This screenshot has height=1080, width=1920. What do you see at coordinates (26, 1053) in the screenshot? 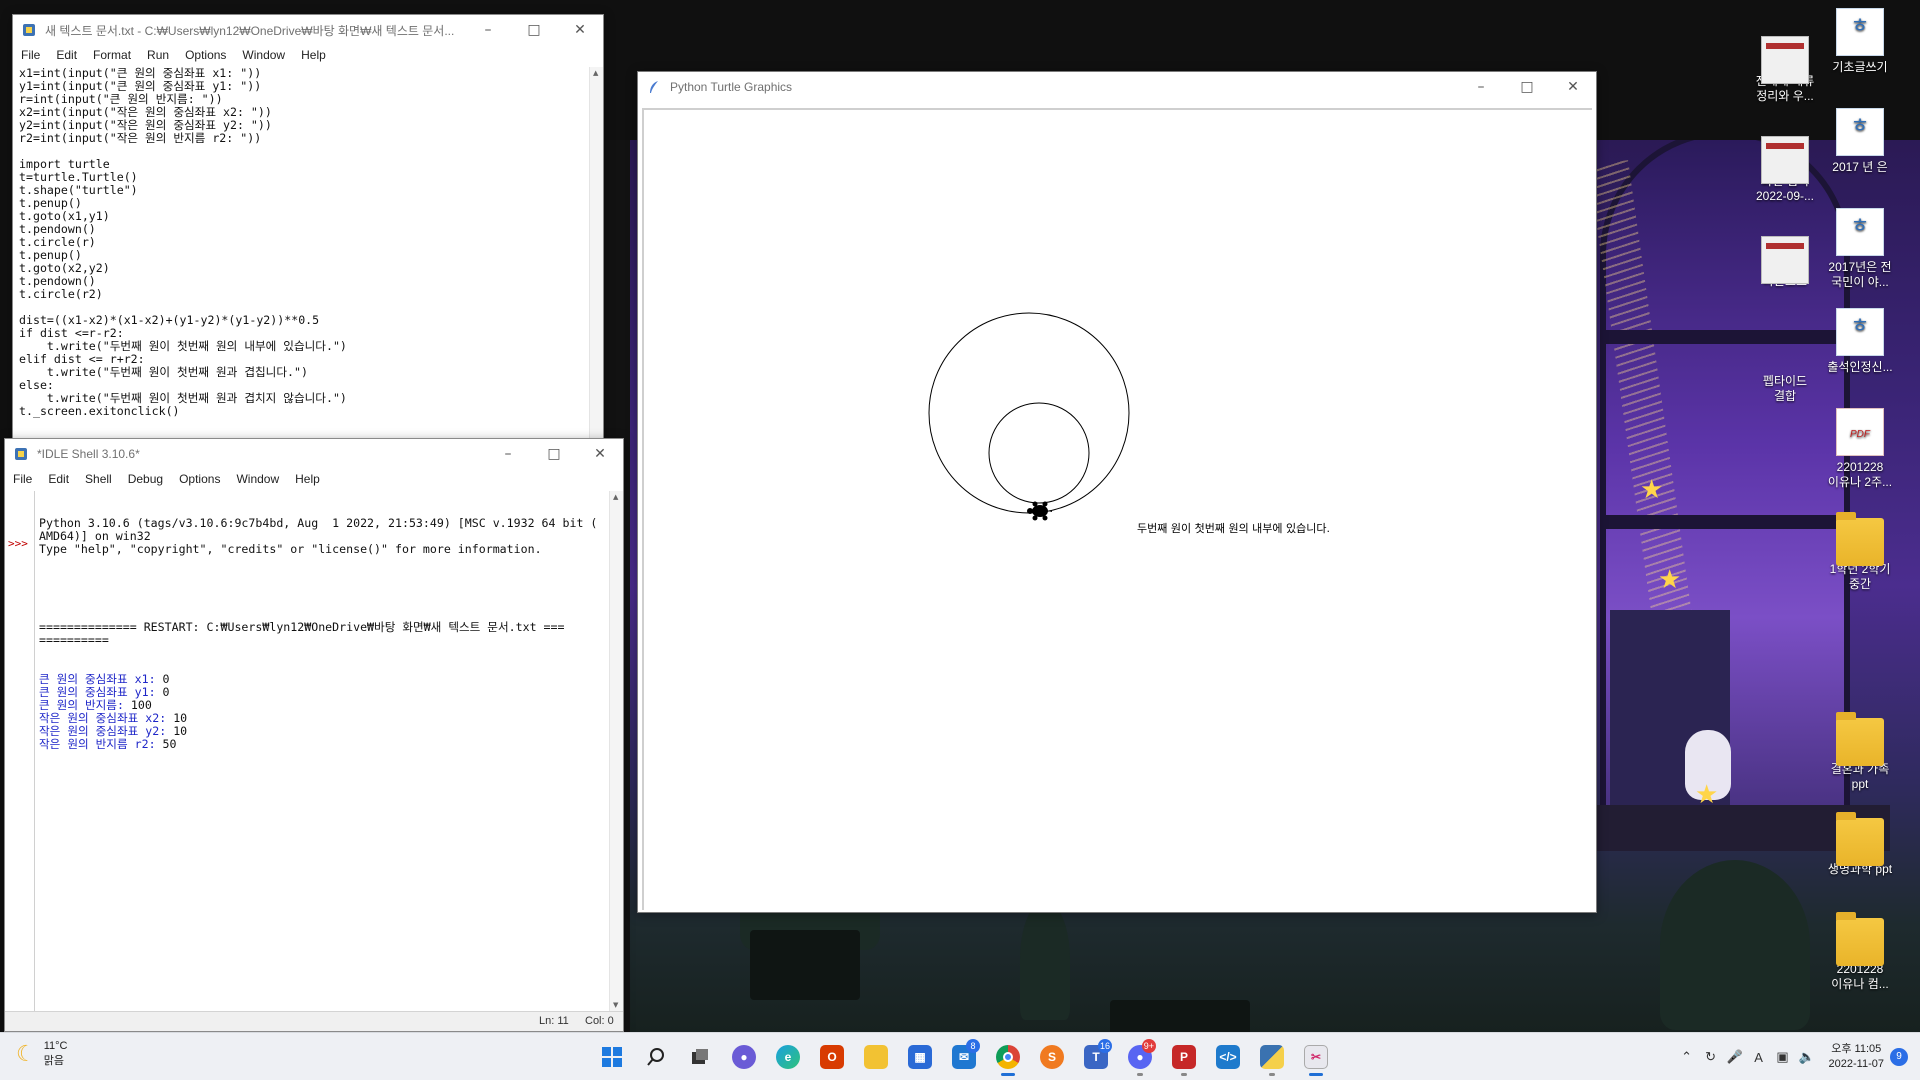
I see `moon-icon: ☾` at bounding box center [26, 1053].